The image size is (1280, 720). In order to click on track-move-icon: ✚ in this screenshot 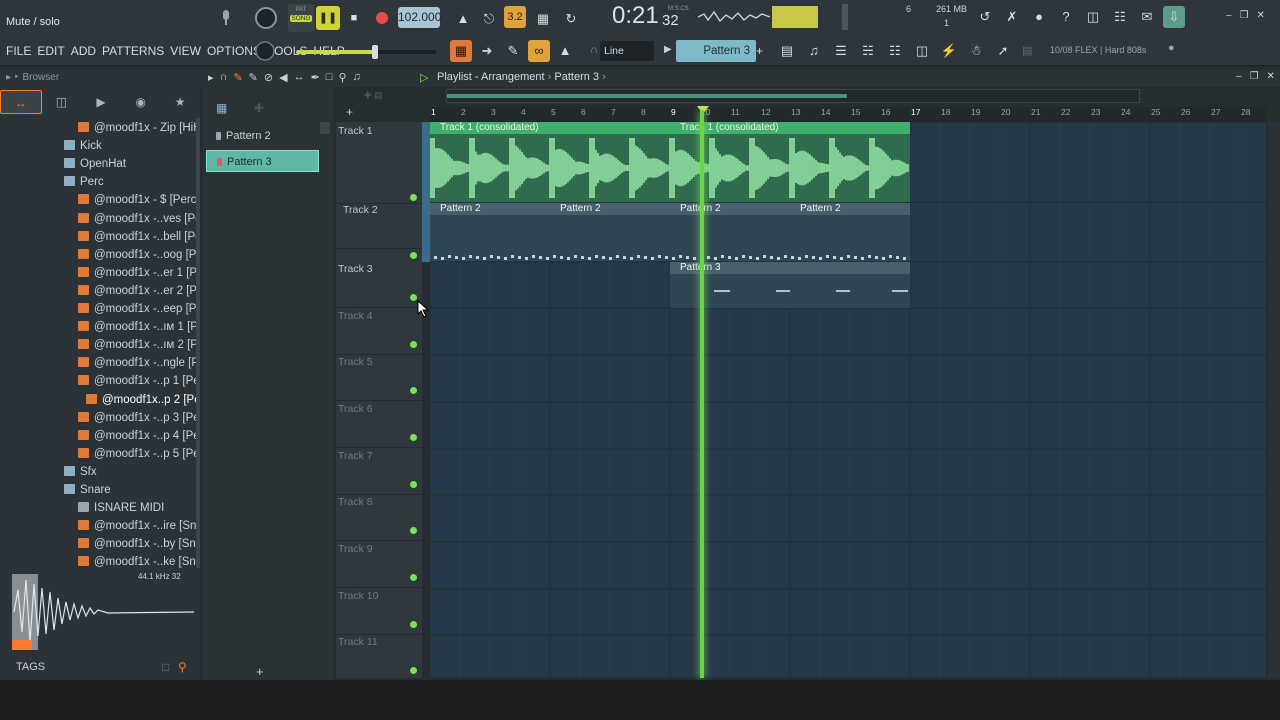, I will do `click(368, 95)`.